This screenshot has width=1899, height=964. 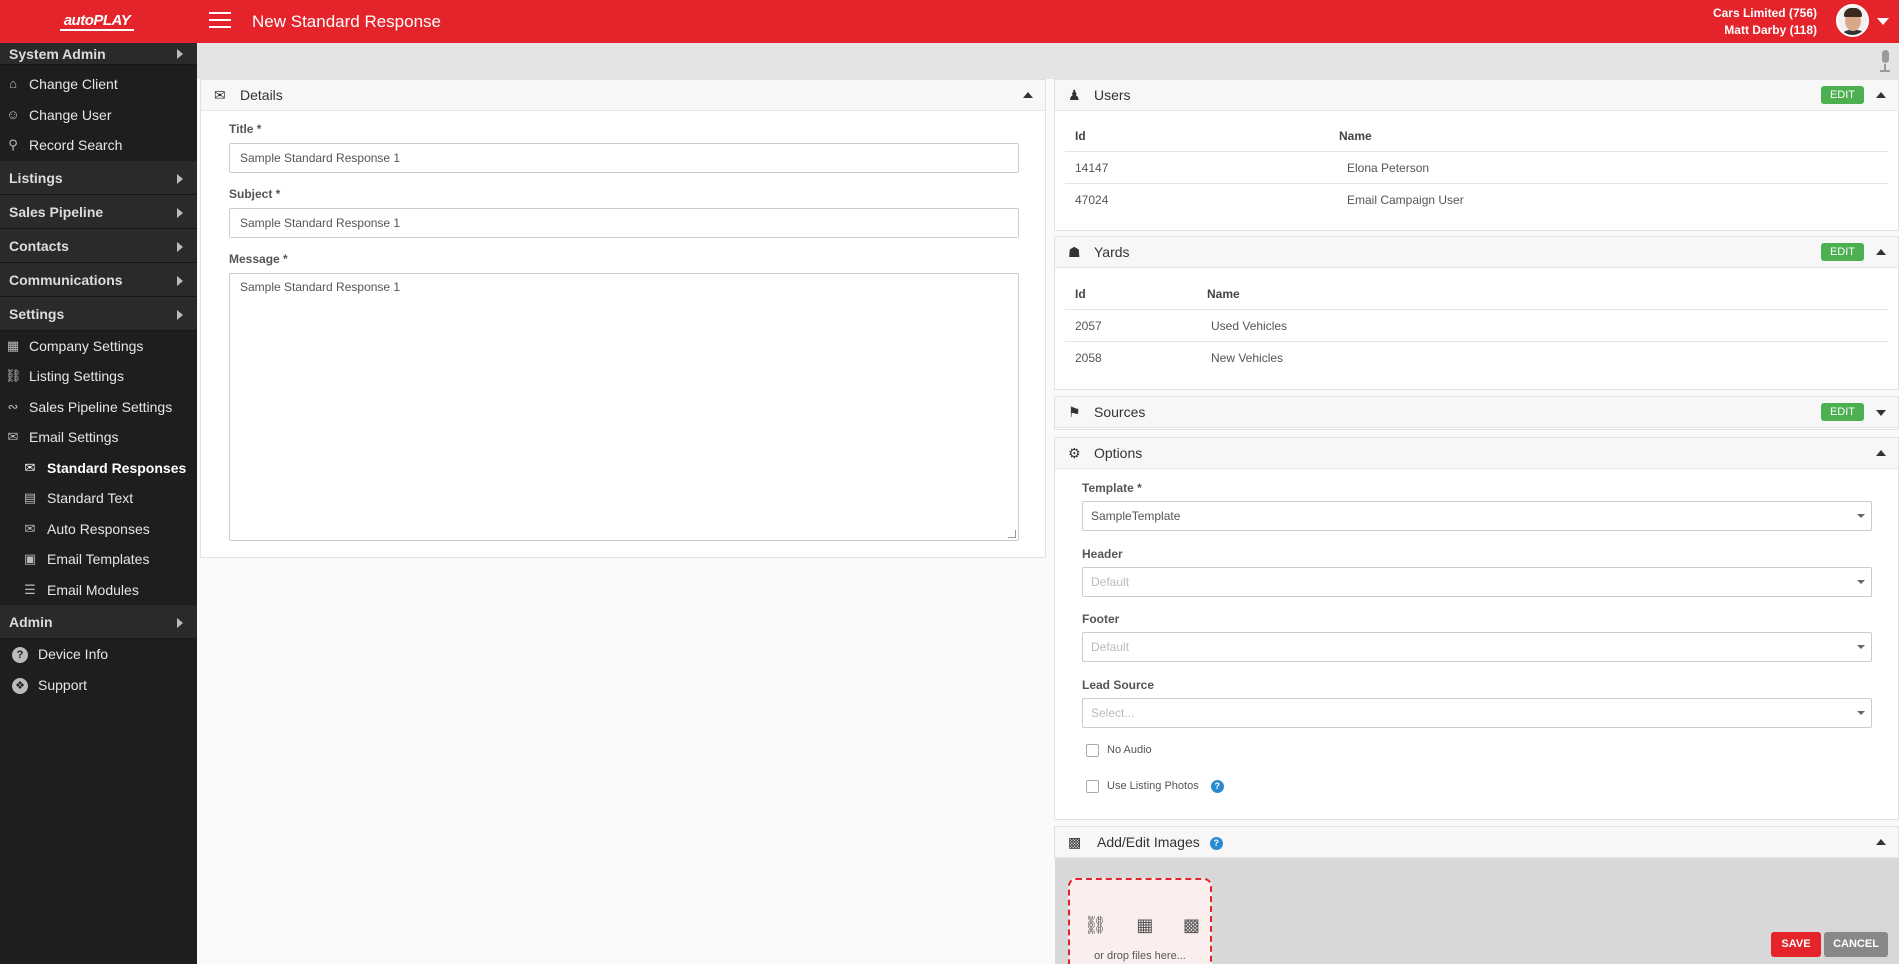 I want to click on sidebar-item-listing-settings: ⛓ Listing Settings, so click(x=98, y=376).